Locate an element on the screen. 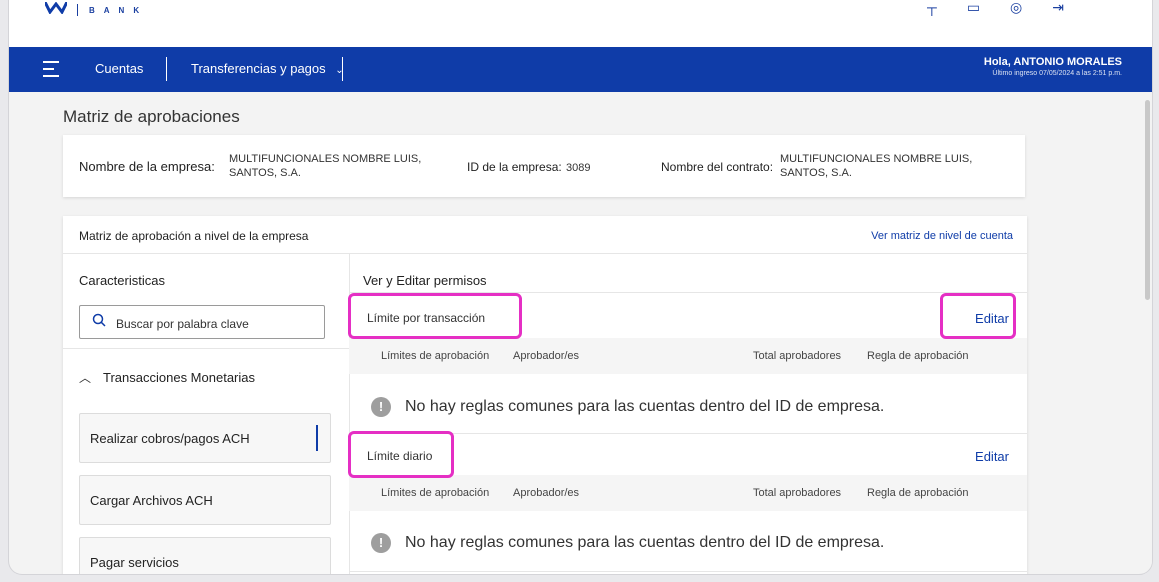 The height and width of the screenshot is (582, 1159). feature-item-ach-files: Cargar Archivos ACH is located at coordinates (205, 500).